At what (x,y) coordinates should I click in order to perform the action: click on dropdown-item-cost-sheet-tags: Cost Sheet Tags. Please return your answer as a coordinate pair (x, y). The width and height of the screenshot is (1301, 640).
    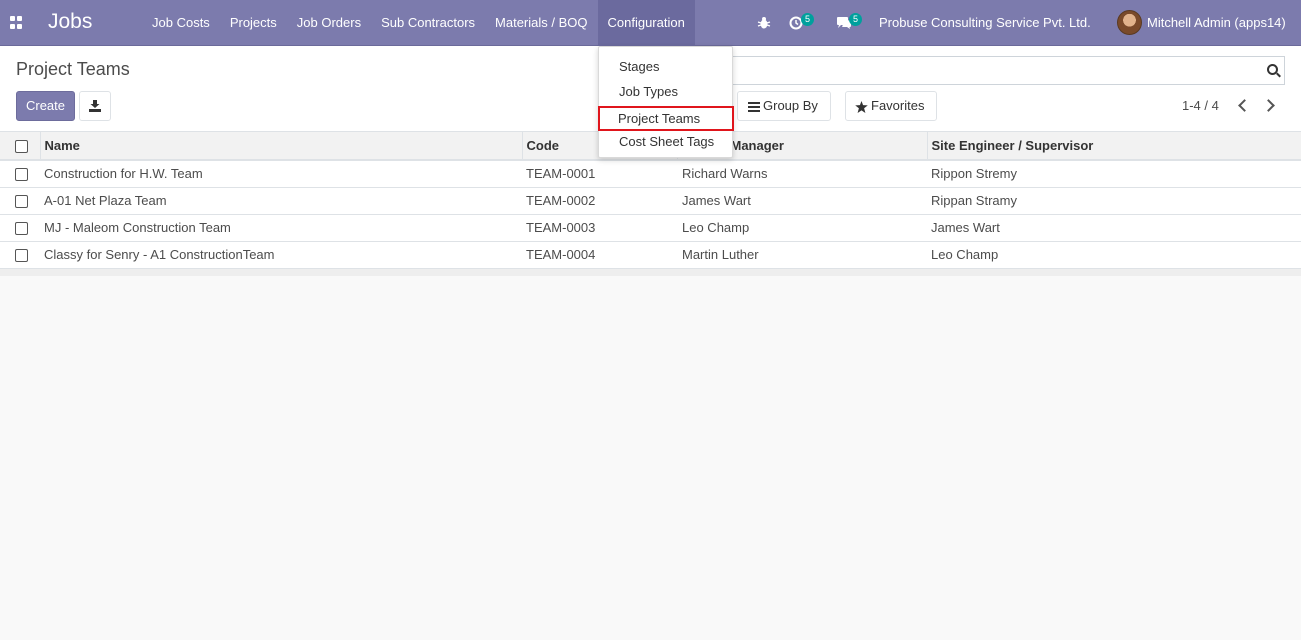
    Looking at the image, I should click on (665, 141).